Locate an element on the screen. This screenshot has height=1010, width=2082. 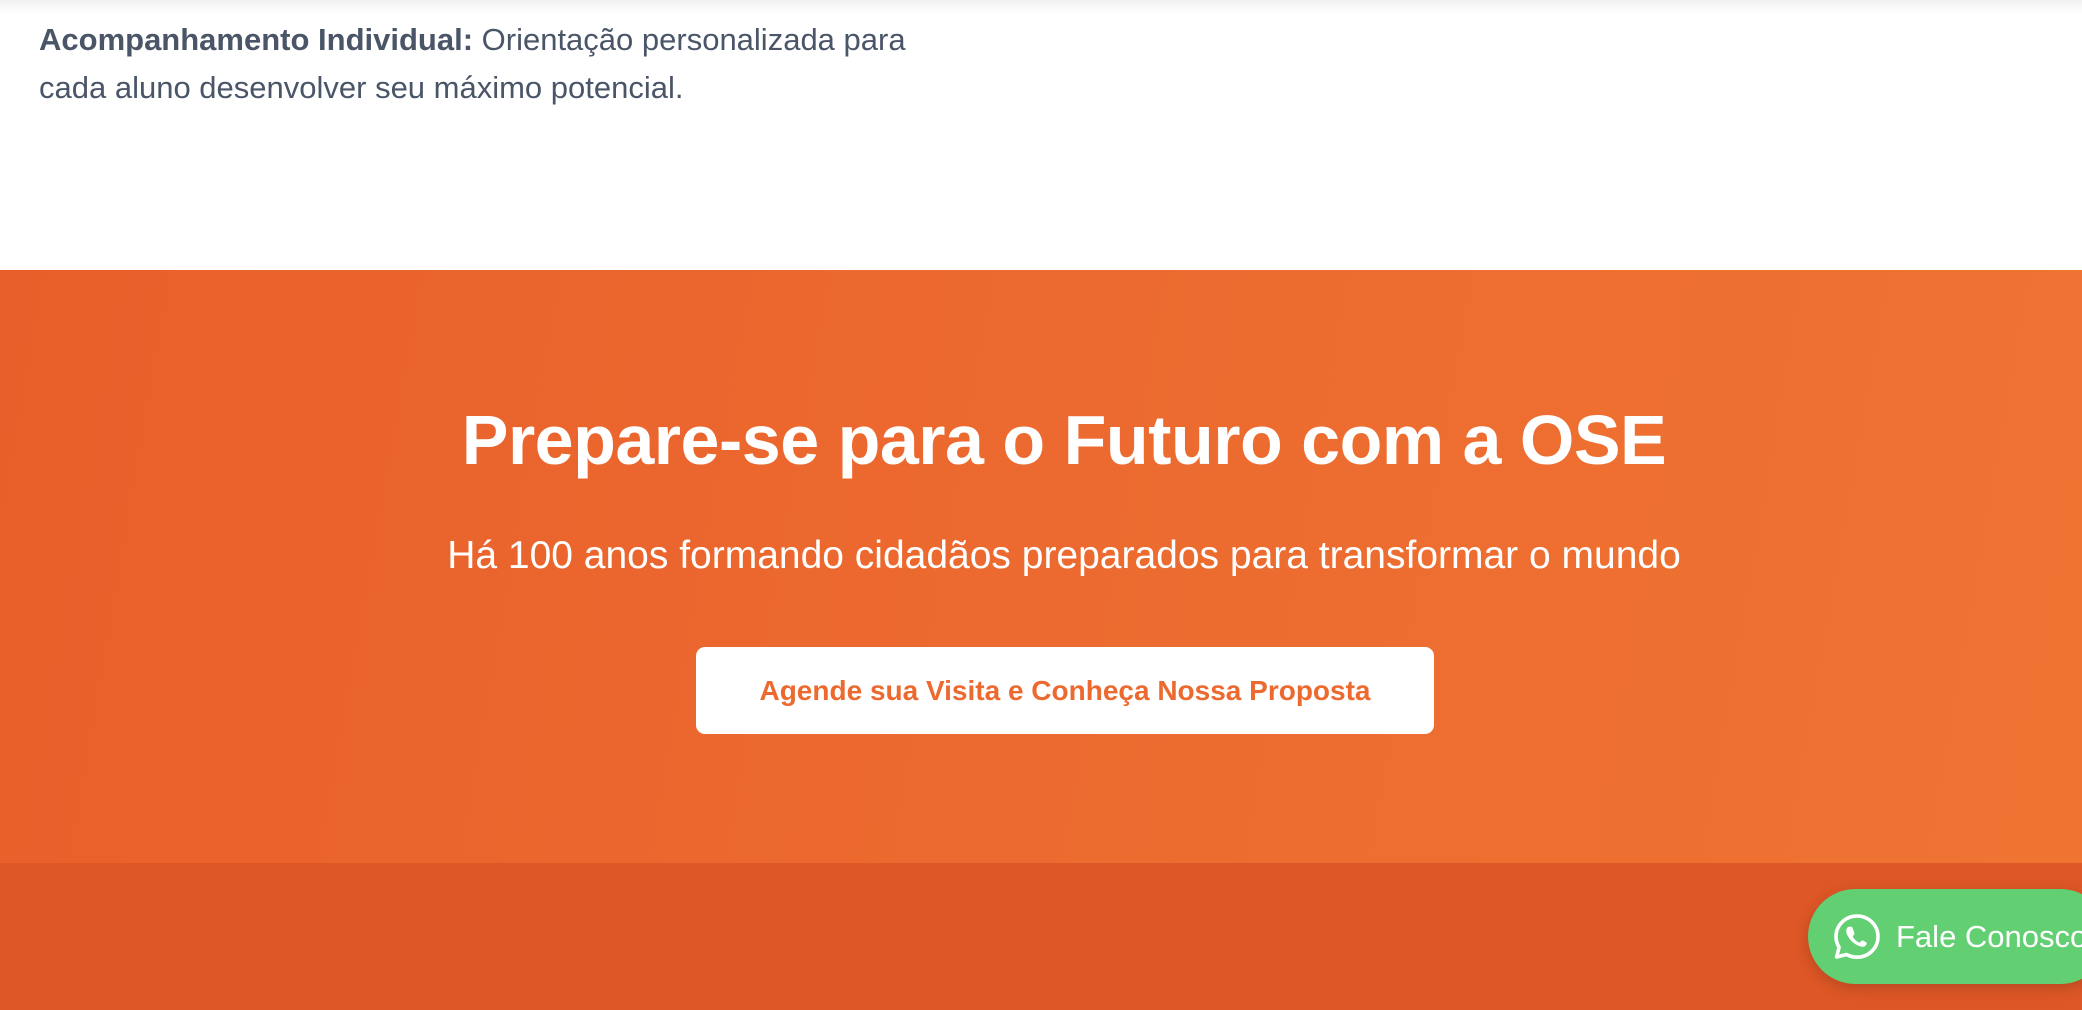
feature-title: Acompanhamento Individual: is located at coordinates (256, 39).